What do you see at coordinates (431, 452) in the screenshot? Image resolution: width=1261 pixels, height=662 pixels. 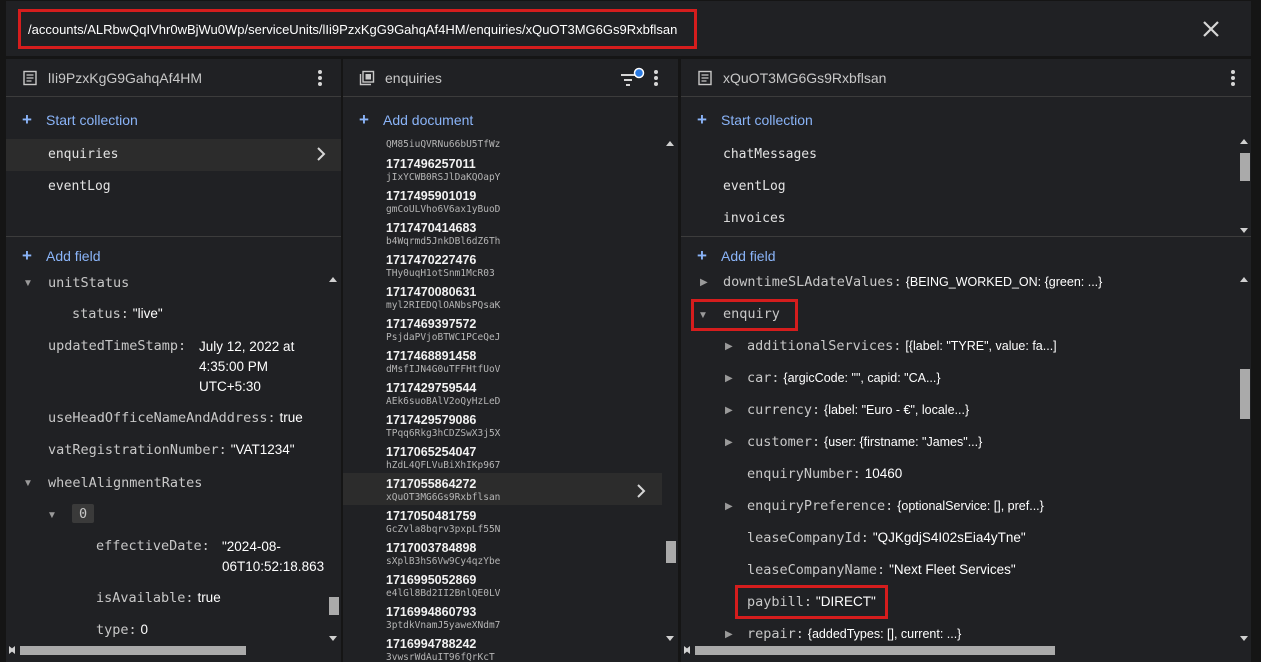 I see `document-timestamp: 1717065254047` at bounding box center [431, 452].